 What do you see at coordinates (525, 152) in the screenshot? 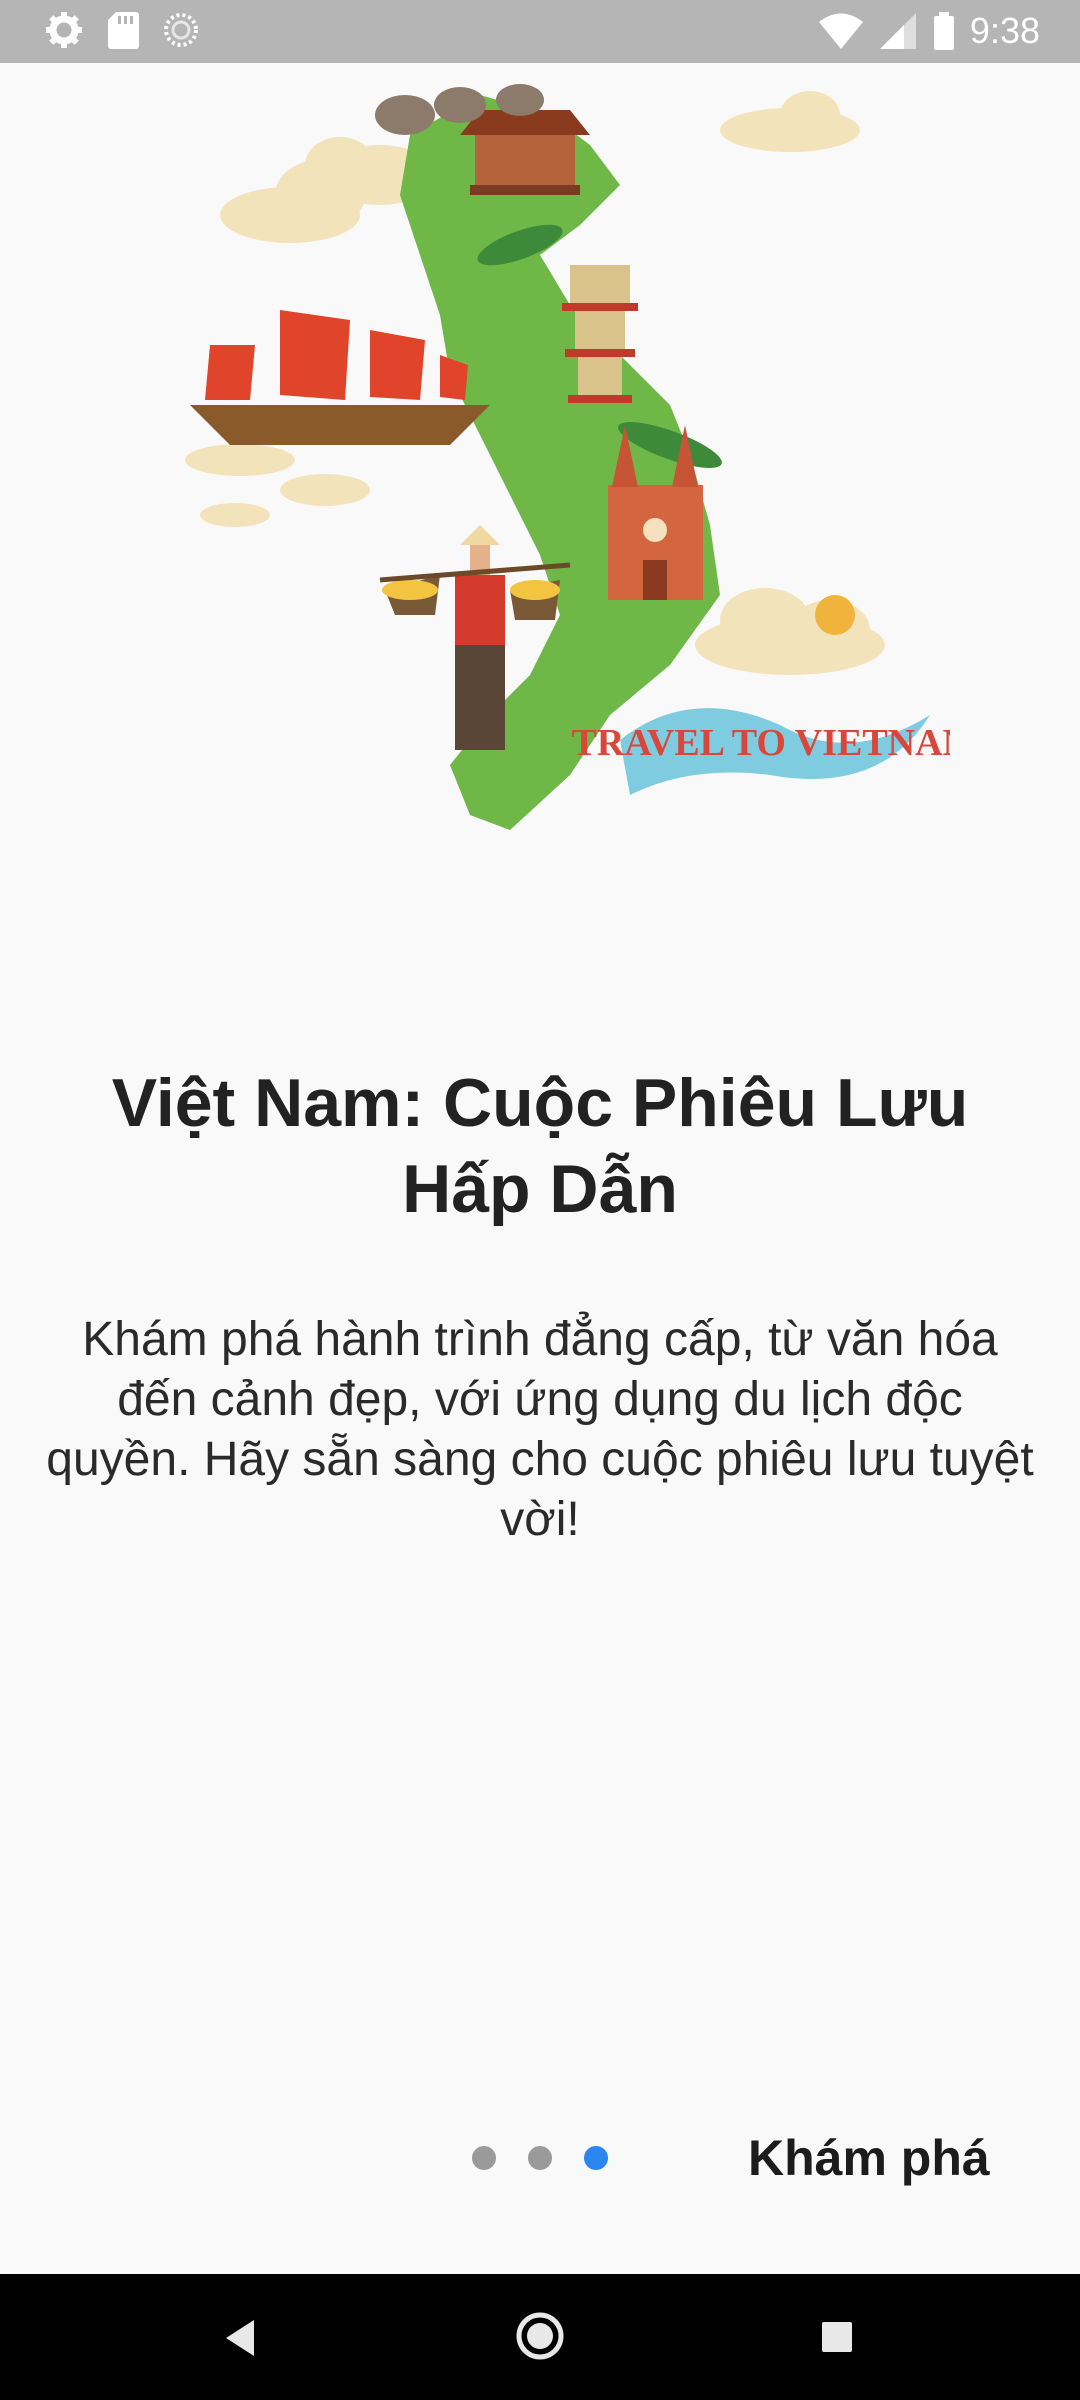
I see `temple-shape` at bounding box center [525, 152].